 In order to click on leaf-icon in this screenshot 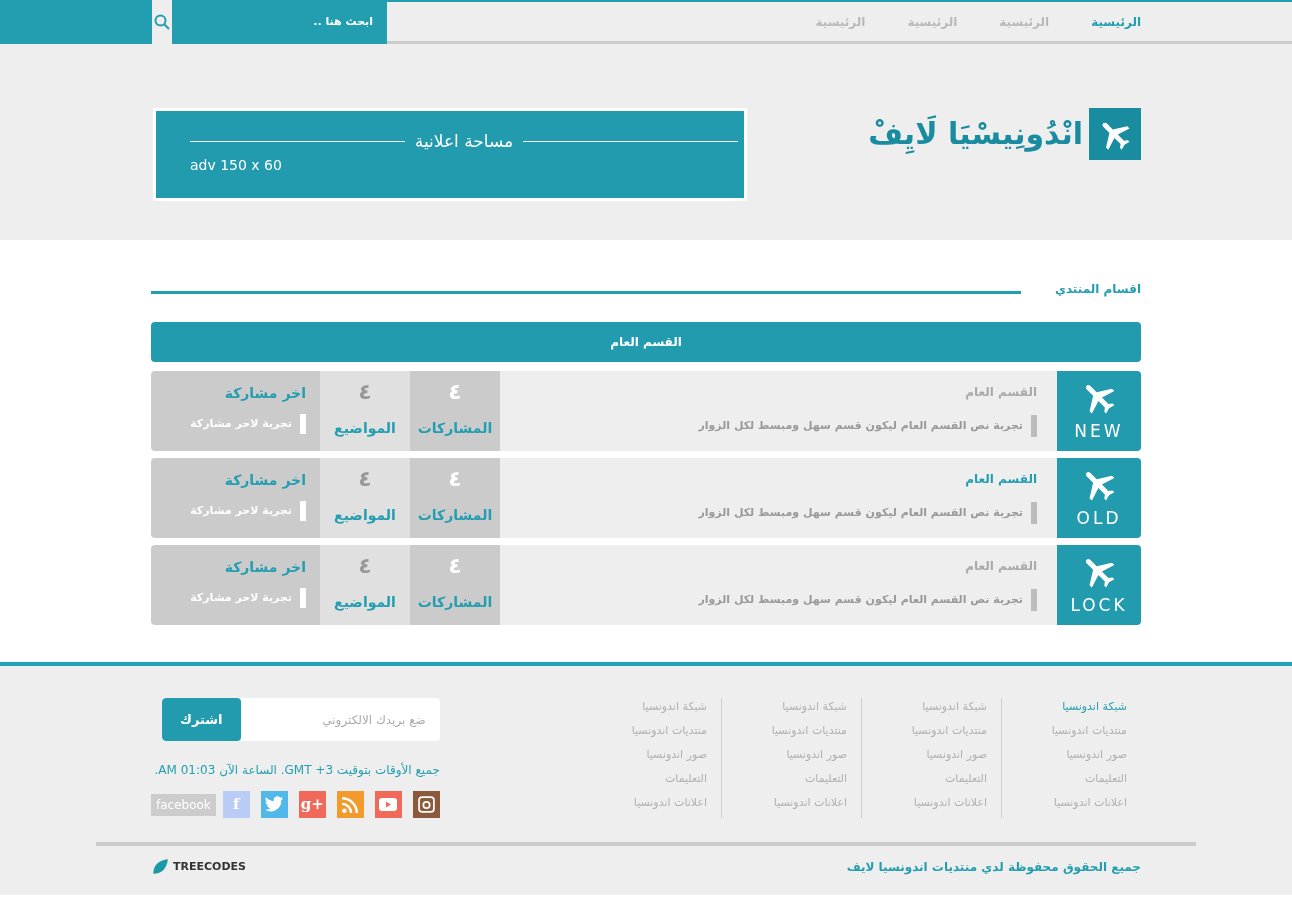, I will do `click(160, 867)`.